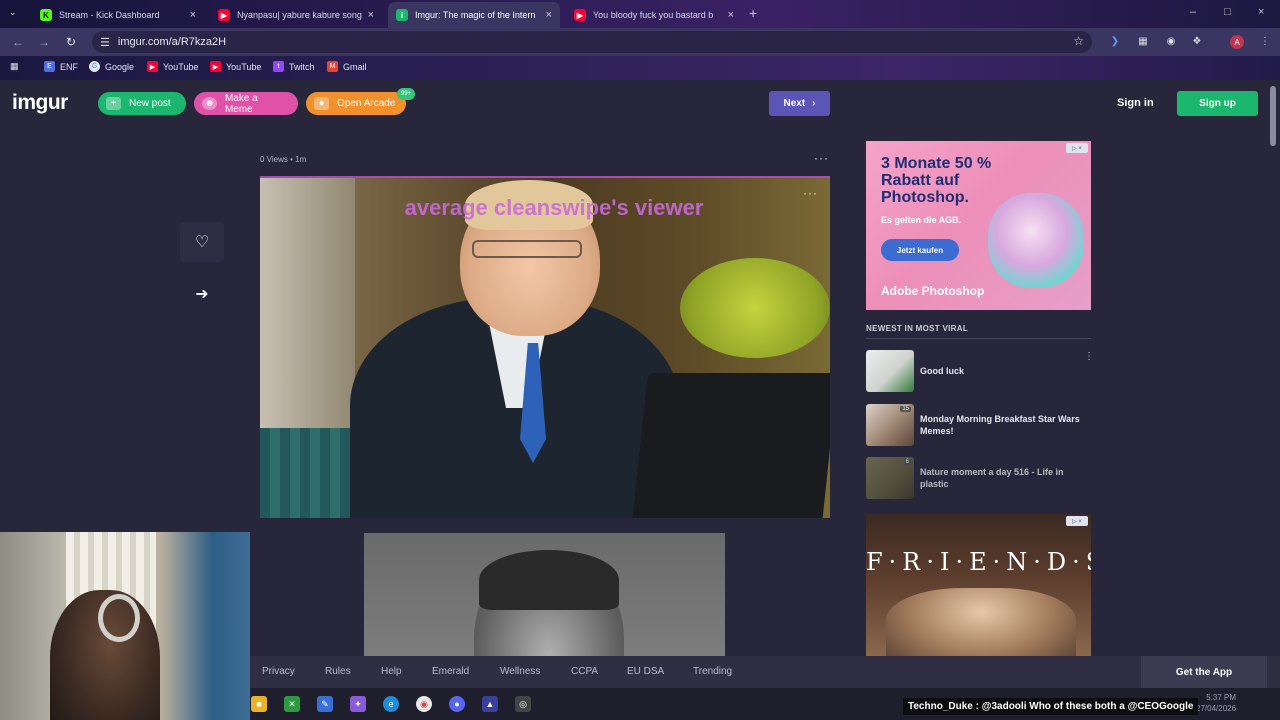 Image resolution: width=1280 pixels, height=720 pixels. What do you see at coordinates (338, 671) in the screenshot?
I see `footer-link-rules: Rules` at bounding box center [338, 671].